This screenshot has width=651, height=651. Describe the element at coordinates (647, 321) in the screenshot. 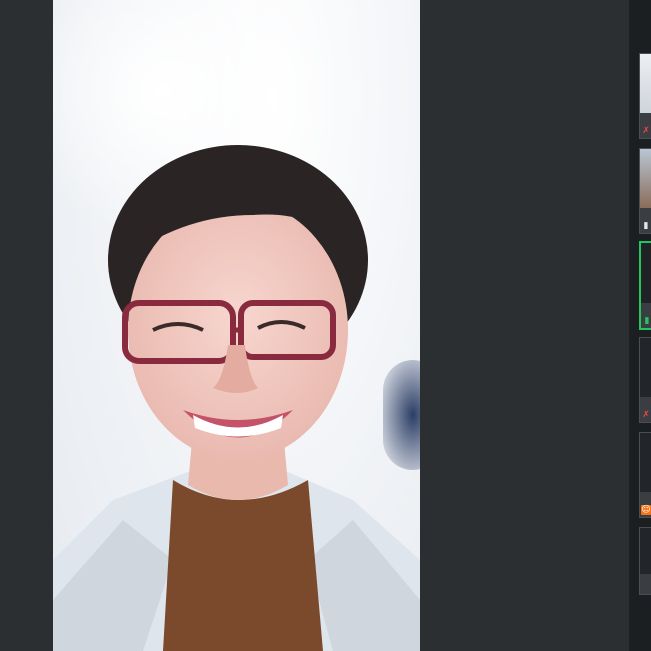

I see `mic-active-icon: ▮` at that location.